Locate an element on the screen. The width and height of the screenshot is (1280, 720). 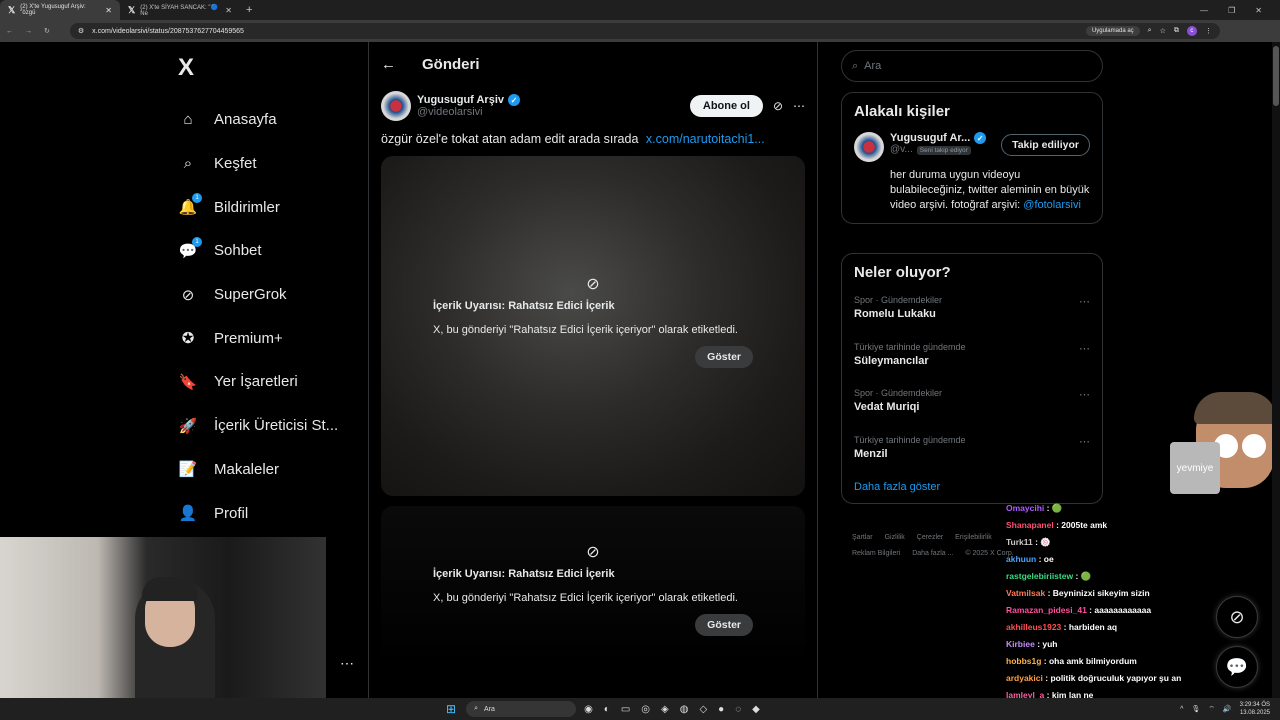
footer-link: Şartlar is located at coordinates (862, 537).